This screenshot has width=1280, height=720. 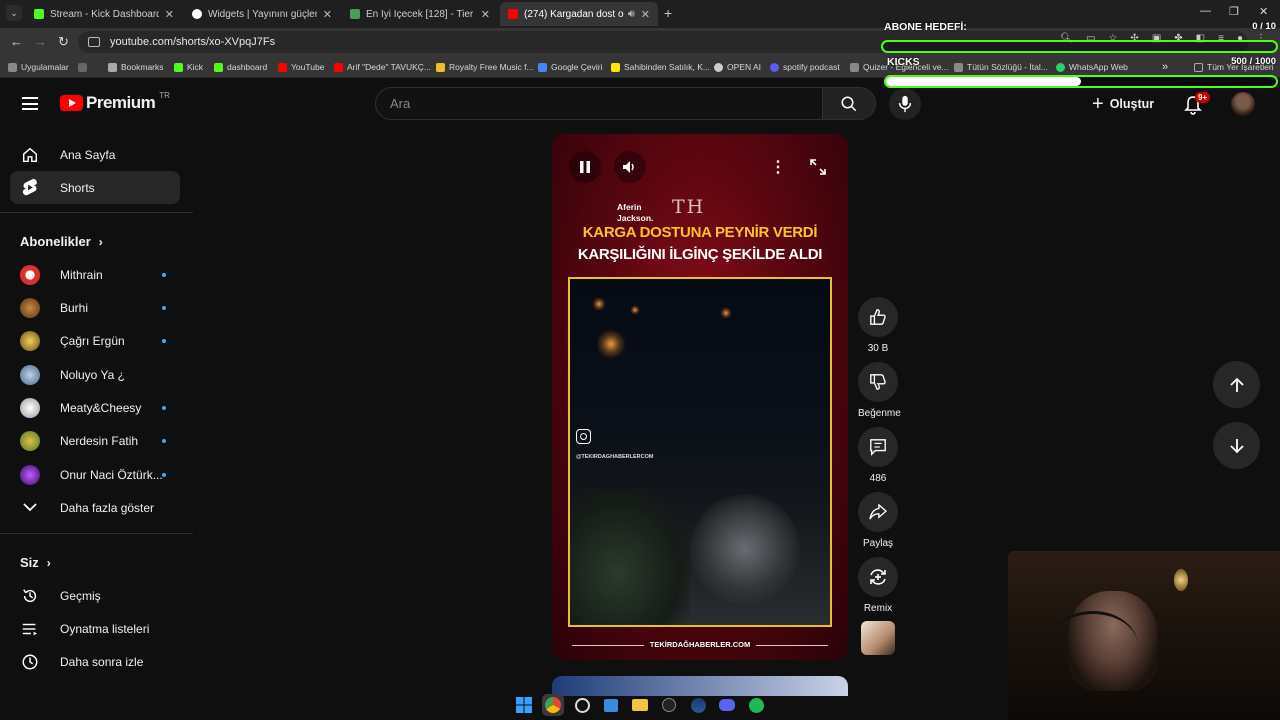 What do you see at coordinates (878, 382) in the screenshot?
I see `dislike-button` at bounding box center [878, 382].